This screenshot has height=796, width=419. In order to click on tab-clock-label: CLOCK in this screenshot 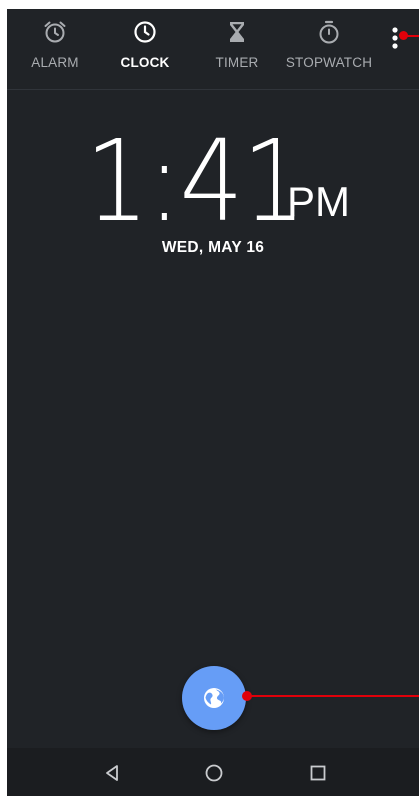, I will do `click(145, 62)`.